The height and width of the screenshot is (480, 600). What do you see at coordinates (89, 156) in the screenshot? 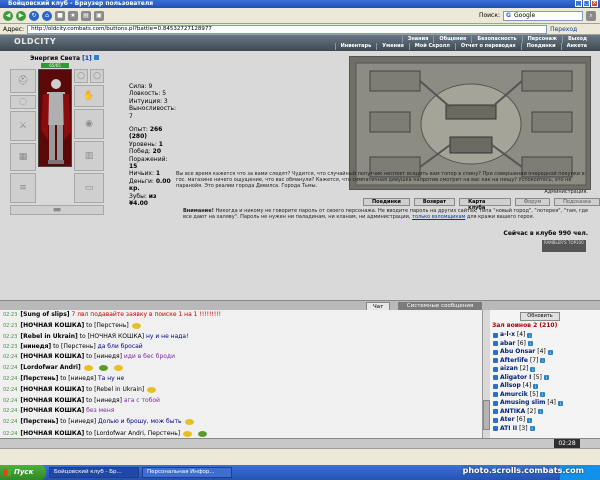
I see `legs-slot: ▥` at bounding box center [89, 156].